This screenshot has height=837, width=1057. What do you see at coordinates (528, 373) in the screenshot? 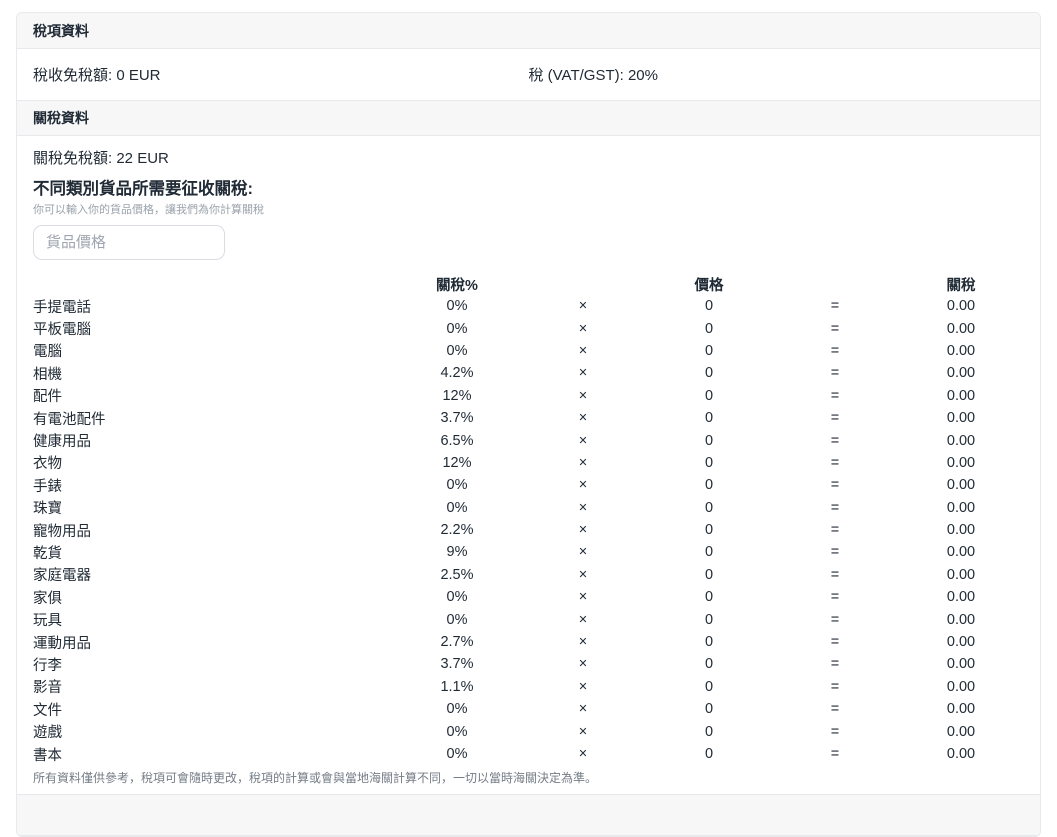
I see `duty-table-row: 相機 4.2% × 0 = 0.00` at bounding box center [528, 373].